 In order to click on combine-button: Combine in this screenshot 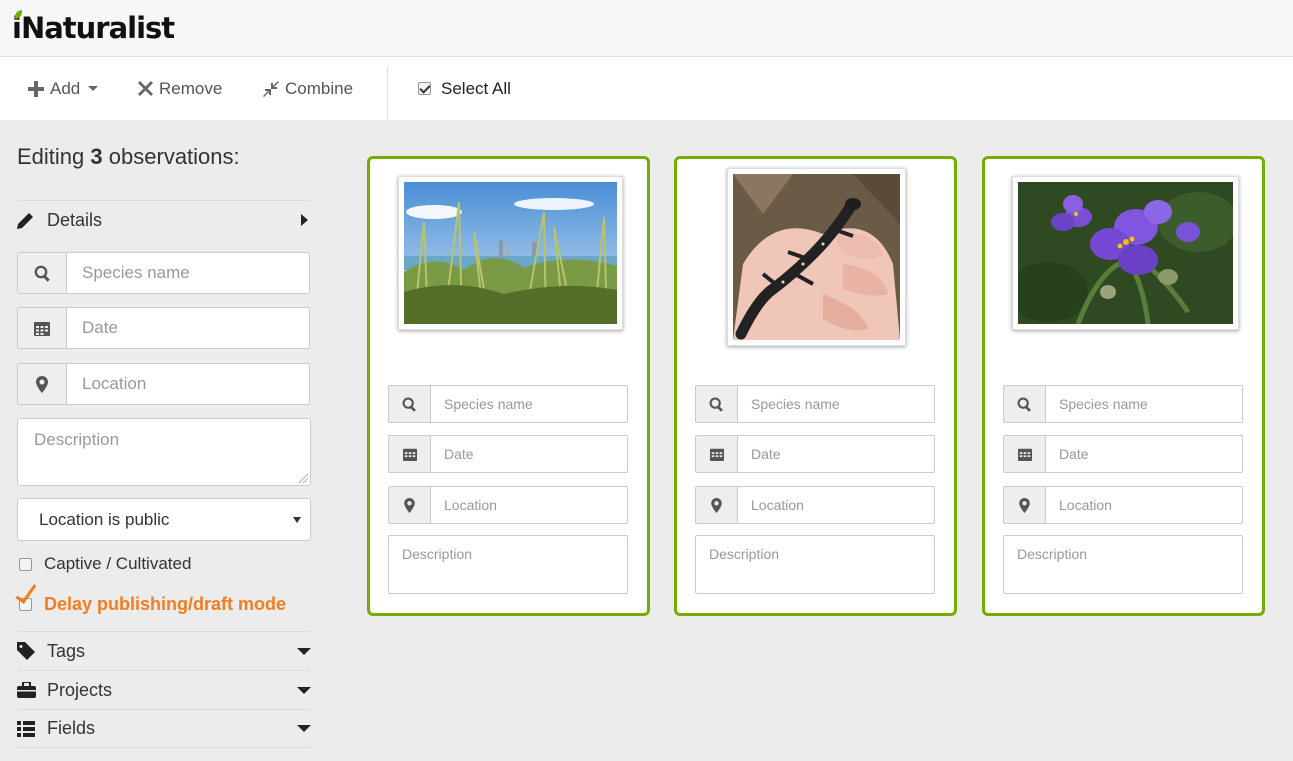, I will do `click(308, 88)`.